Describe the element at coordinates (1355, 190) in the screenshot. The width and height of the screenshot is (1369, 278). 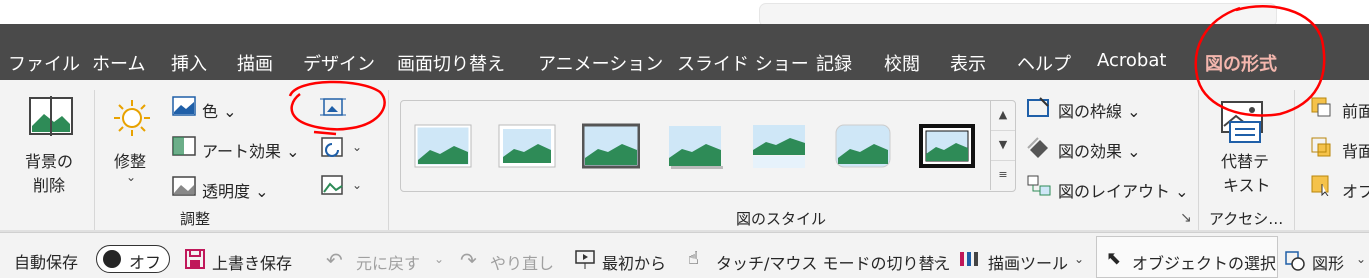
I see `selection-pane-label: オブ` at that location.